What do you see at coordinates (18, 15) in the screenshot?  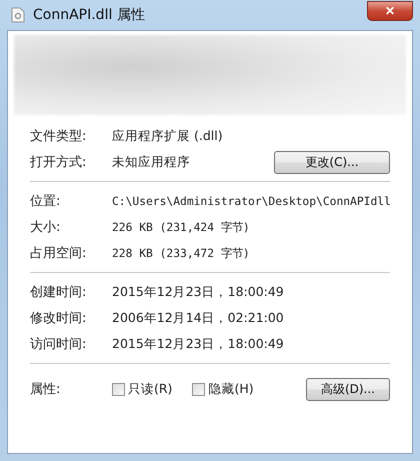 I see `file-icon` at bounding box center [18, 15].